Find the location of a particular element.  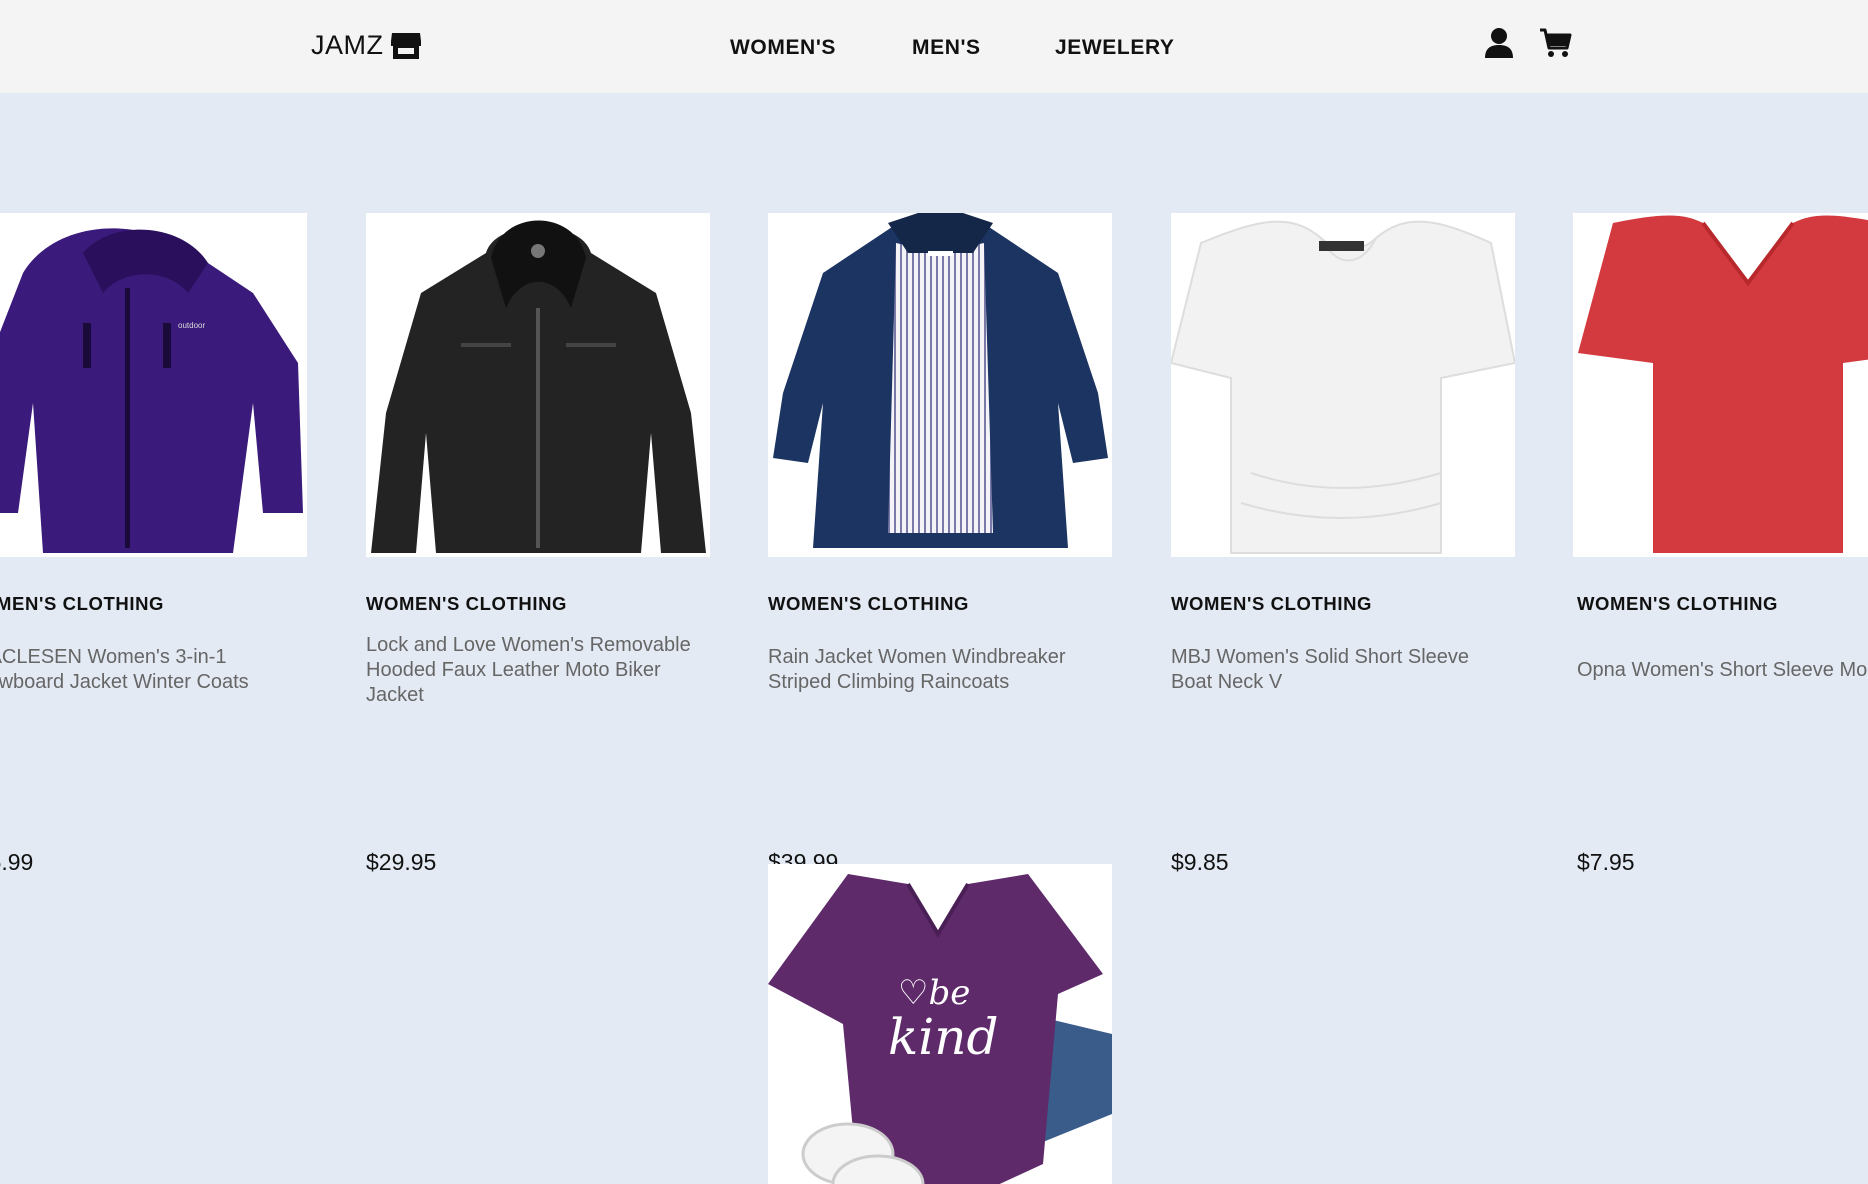

white-short-sleeve-top-image is located at coordinates (1343, 385).